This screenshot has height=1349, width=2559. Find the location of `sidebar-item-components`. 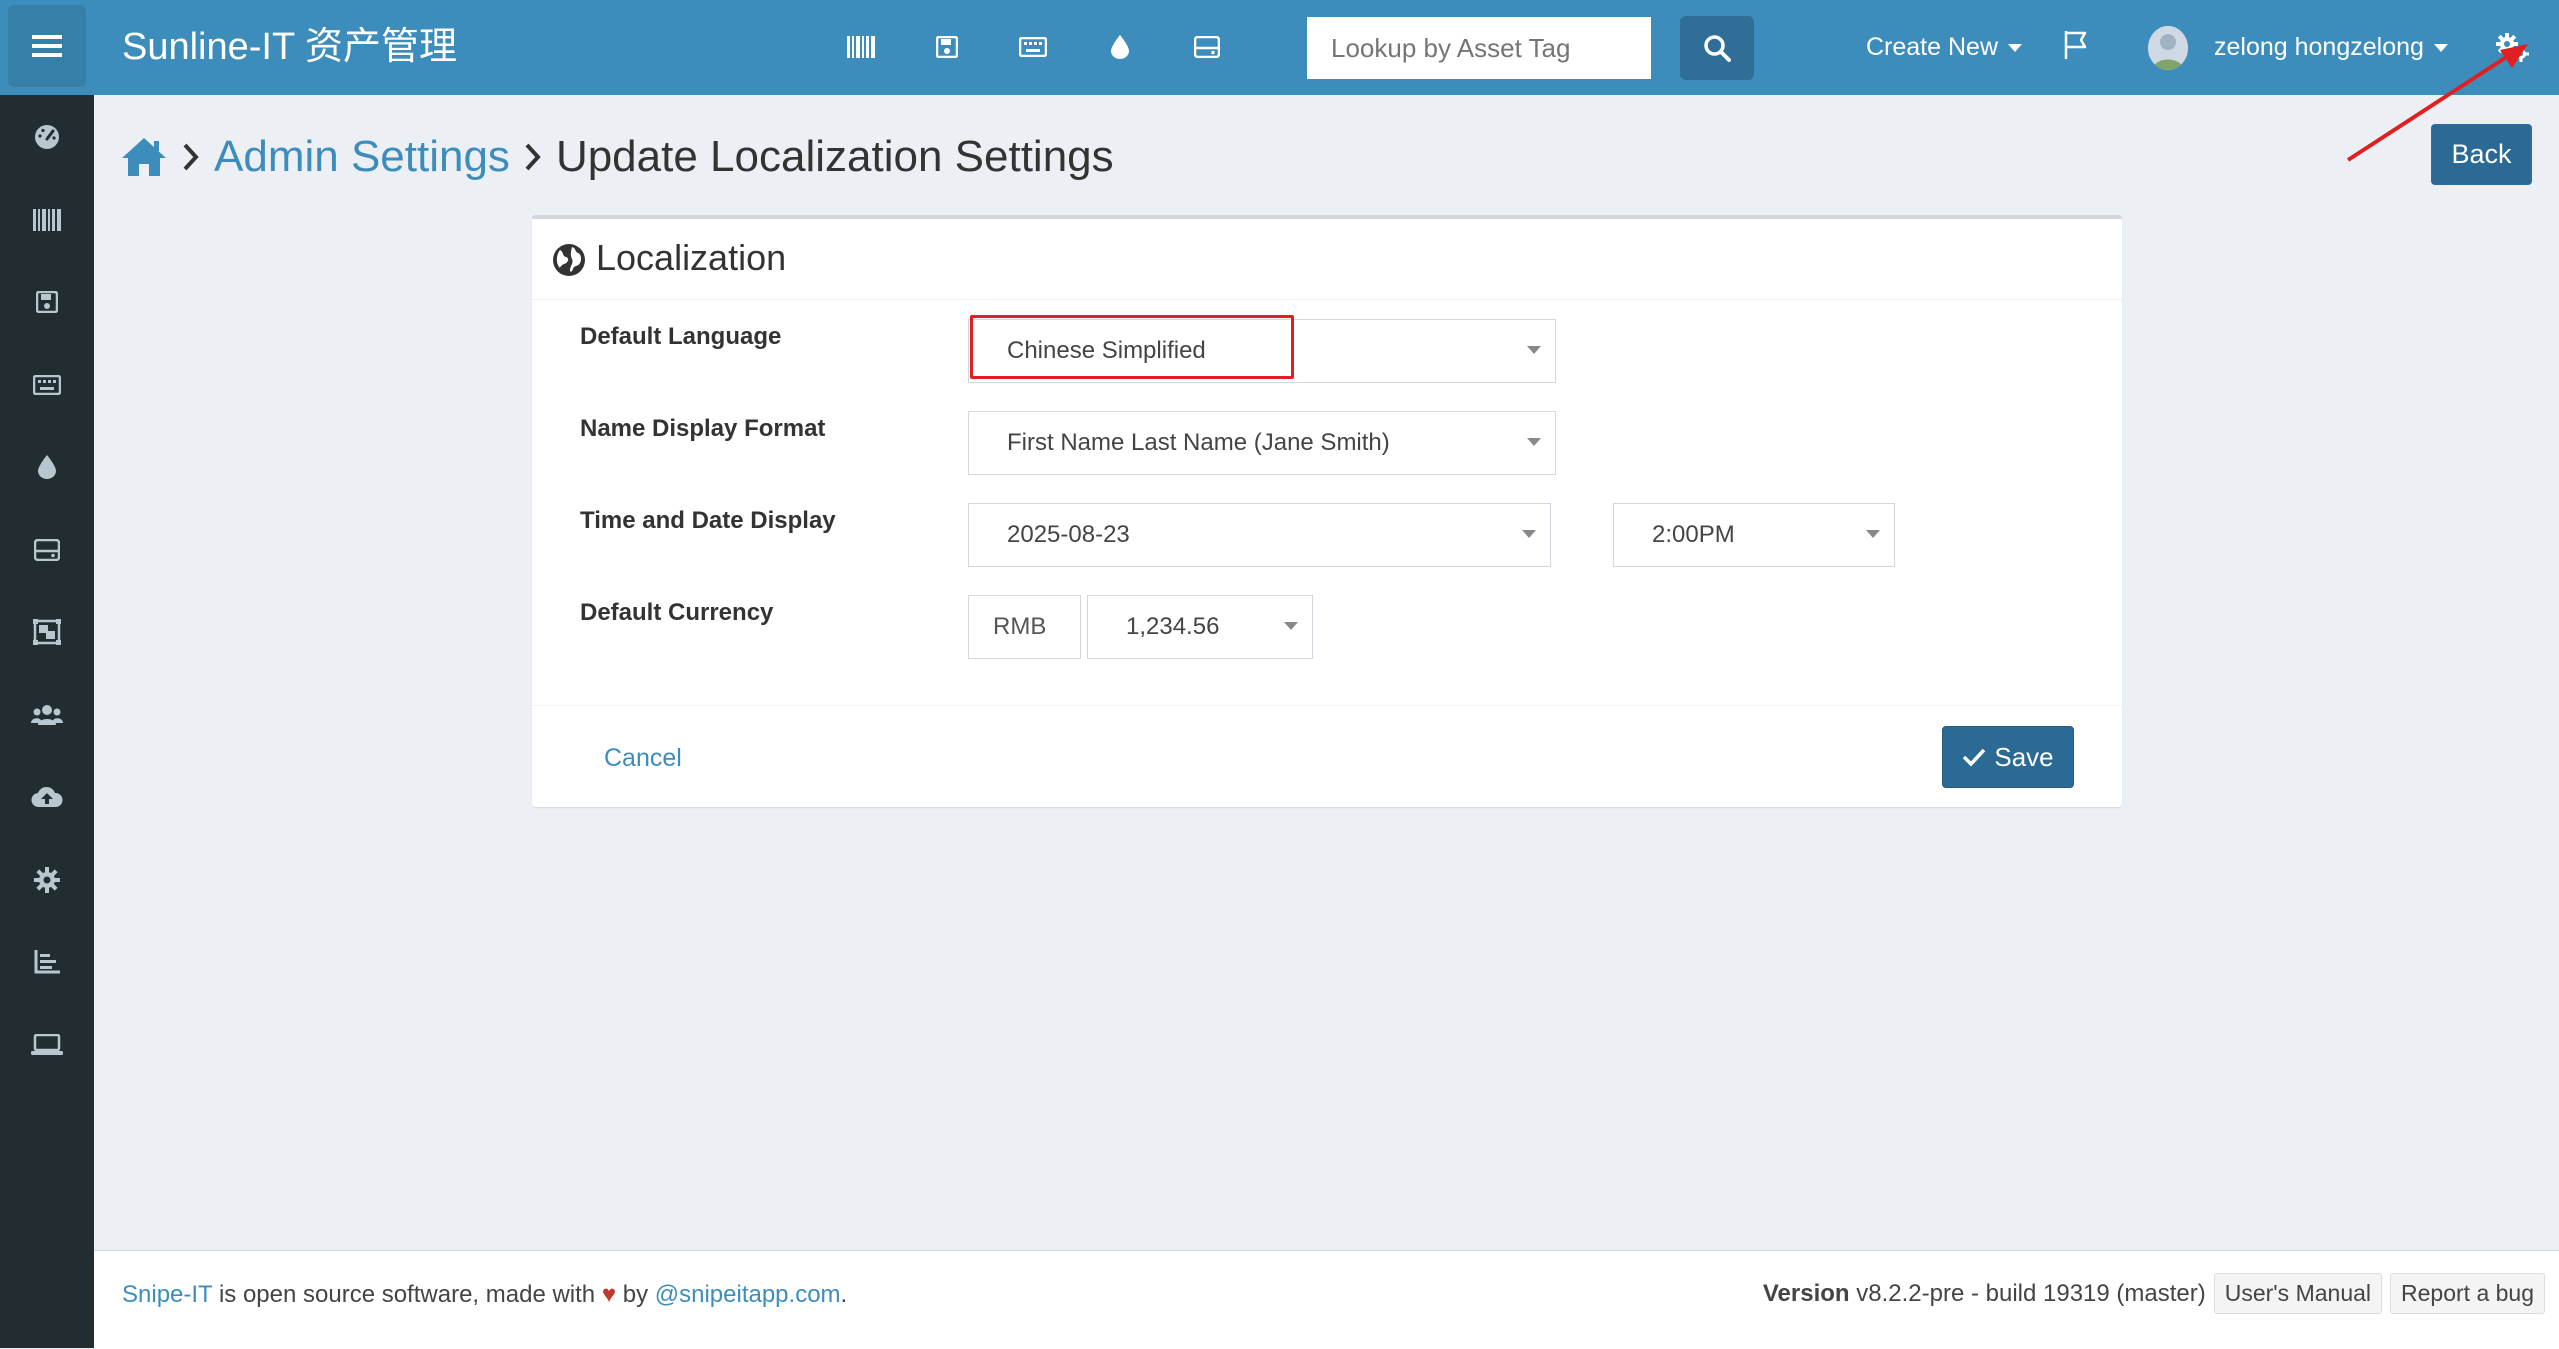

sidebar-item-components is located at coordinates (47, 550).